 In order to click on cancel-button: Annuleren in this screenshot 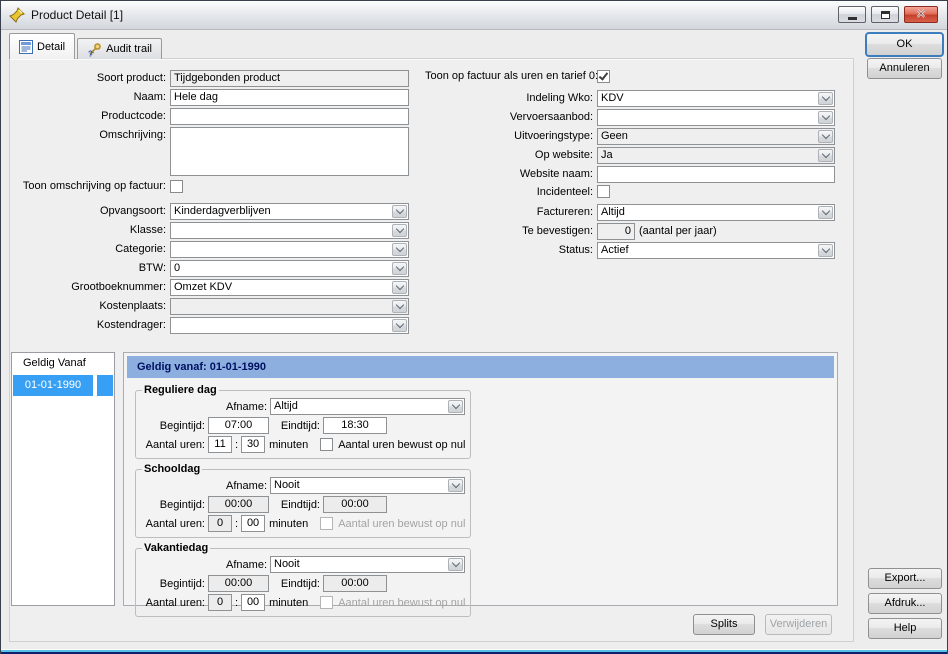, I will do `click(904, 68)`.